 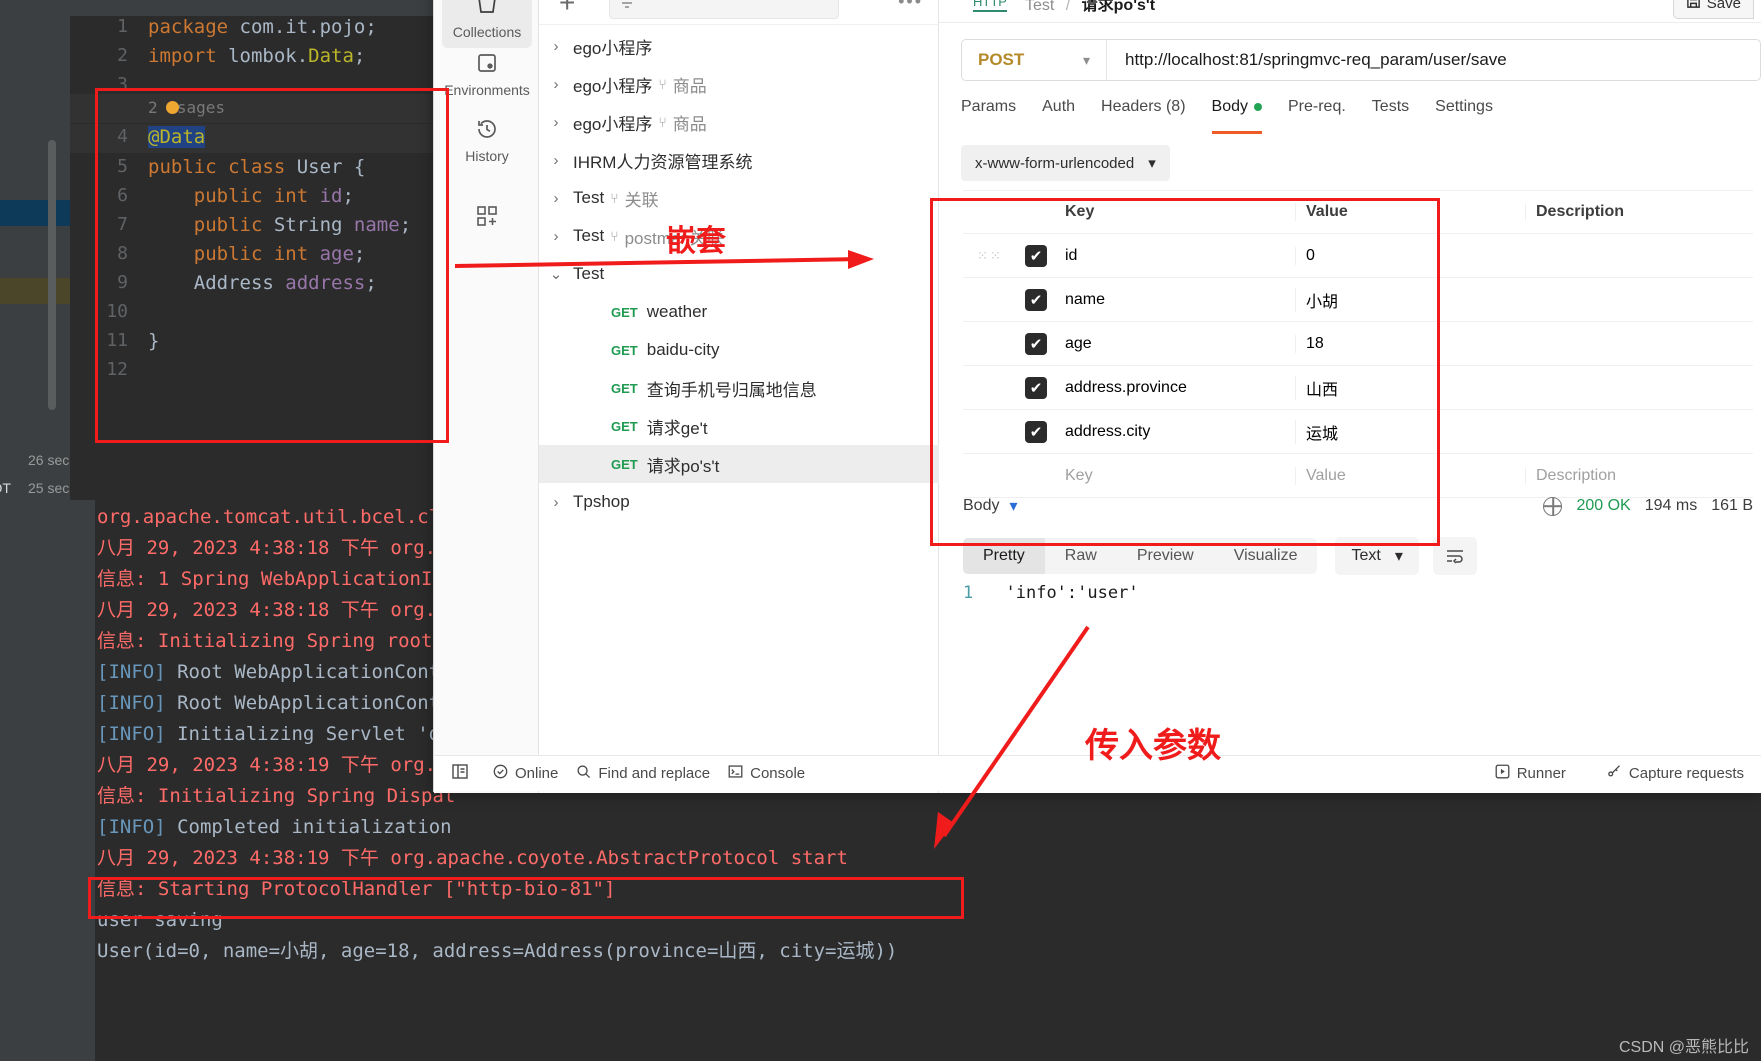 What do you see at coordinates (739, 464) in the screenshot?
I see `sidebar-request-5: GET 请求po's't` at bounding box center [739, 464].